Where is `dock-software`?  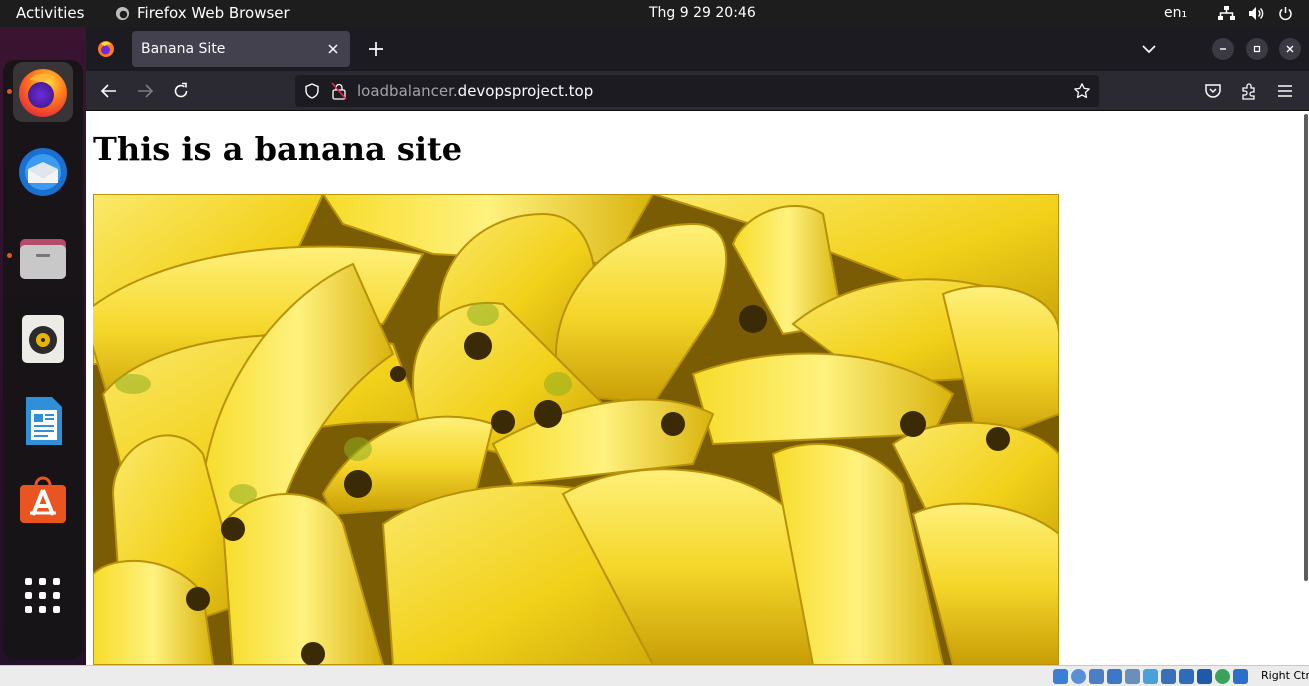 dock-software is located at coordinates (43, 500).